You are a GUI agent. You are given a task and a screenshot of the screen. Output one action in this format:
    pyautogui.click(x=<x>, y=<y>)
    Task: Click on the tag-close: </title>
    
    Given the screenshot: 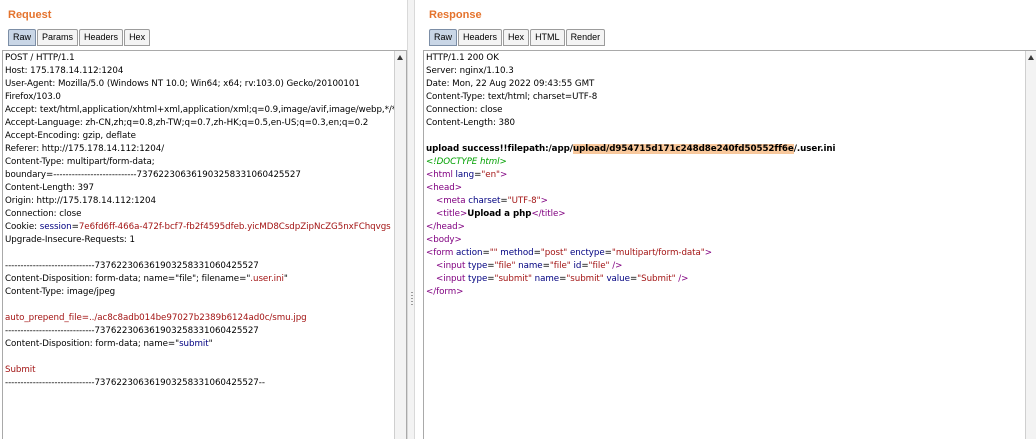 What is the action you would take?
    pyautogui.click(x=548, y=214)
    